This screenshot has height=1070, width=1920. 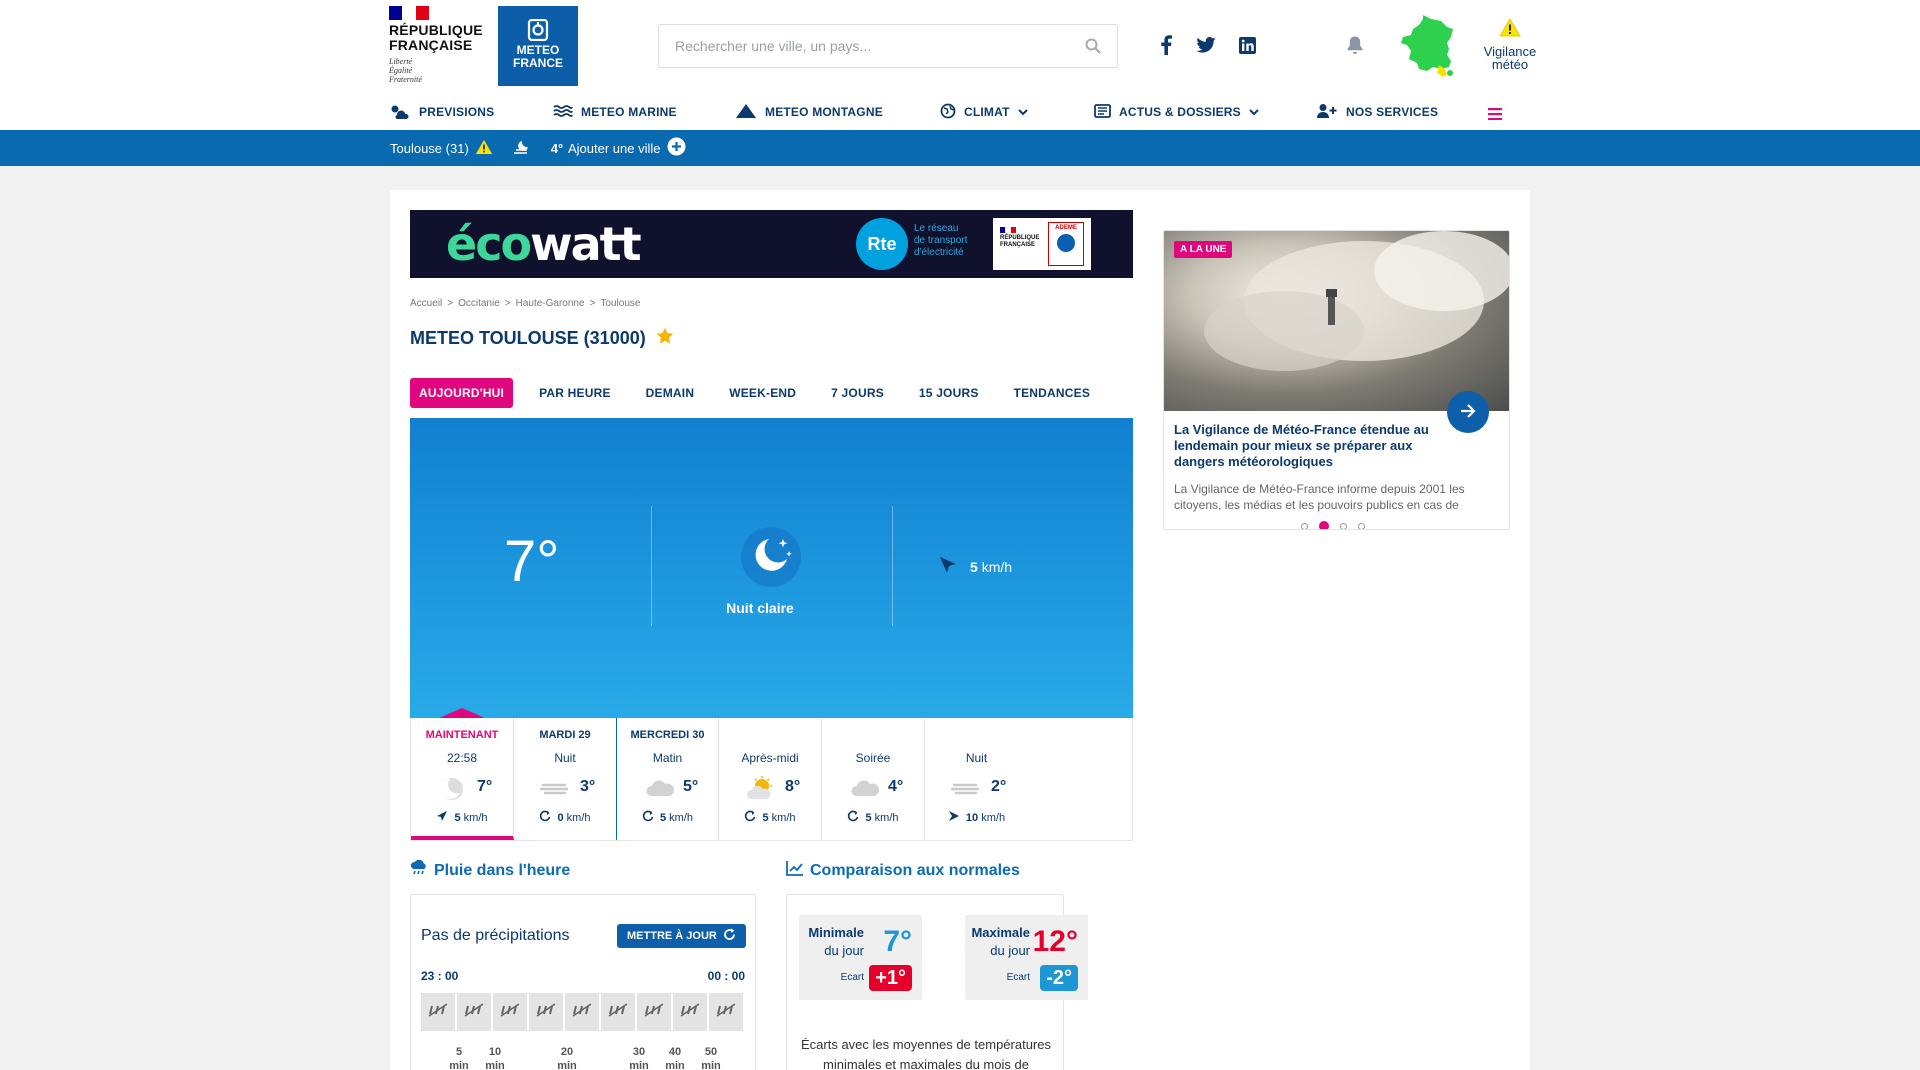 I want to click on next-arrow-button, so click(x=1468, y=412).